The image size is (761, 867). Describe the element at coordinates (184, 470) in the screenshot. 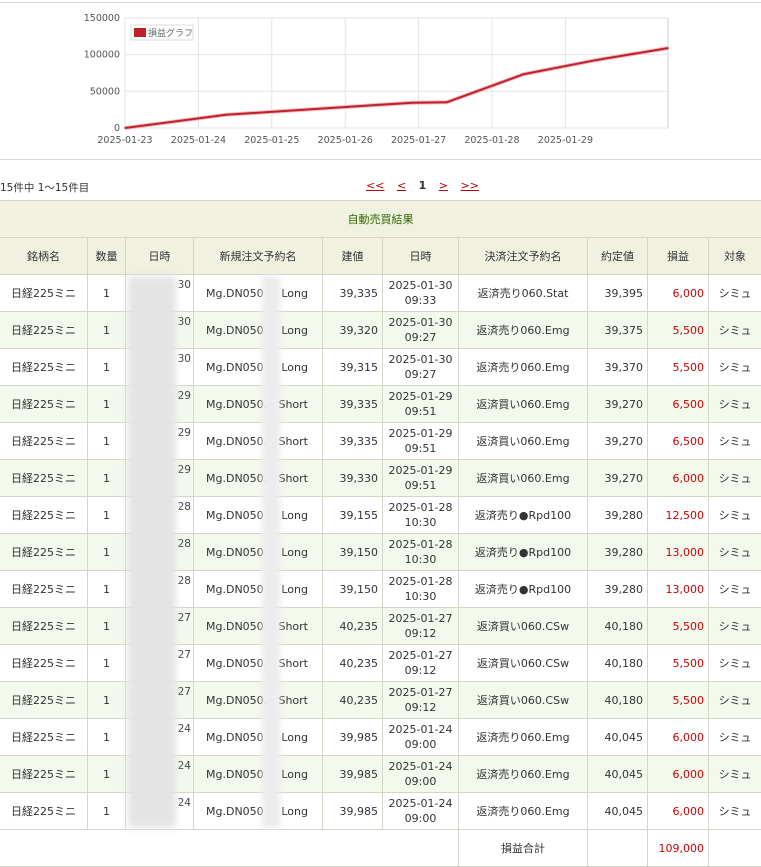

I see `open-datetime-tail: 29` at that location.